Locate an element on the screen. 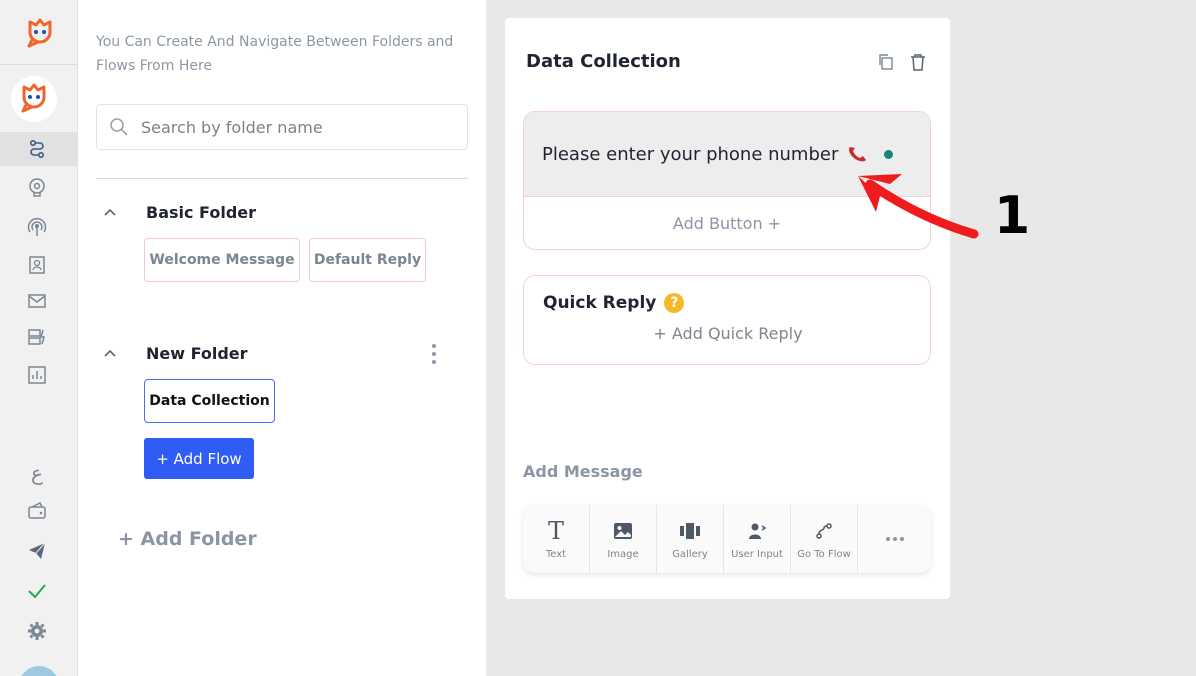 This screenshot has width=1196, height=676. add-folder-button: + Add Folder is located at coordinates (187, 539).